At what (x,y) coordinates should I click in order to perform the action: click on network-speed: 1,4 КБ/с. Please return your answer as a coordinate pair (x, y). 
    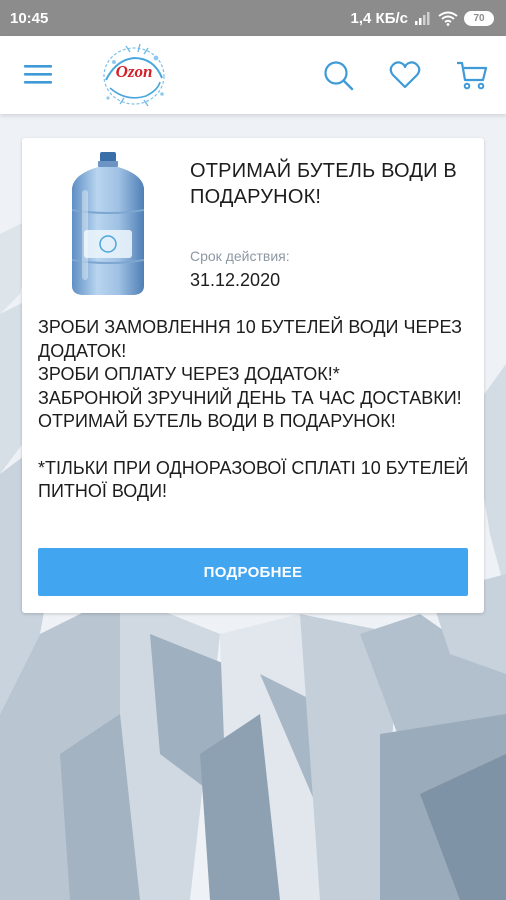
    Looking at the image, I should click on (379, 18).